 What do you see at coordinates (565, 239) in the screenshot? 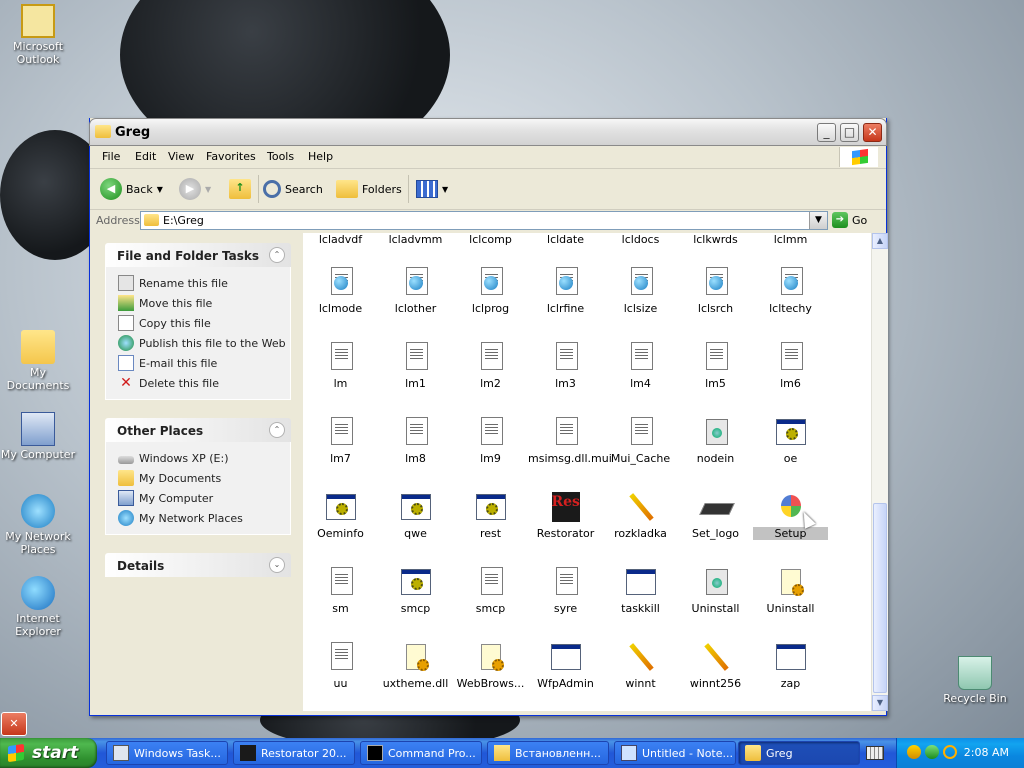
I see `file-item-label: lcldate` at bounding box center [565, 239].